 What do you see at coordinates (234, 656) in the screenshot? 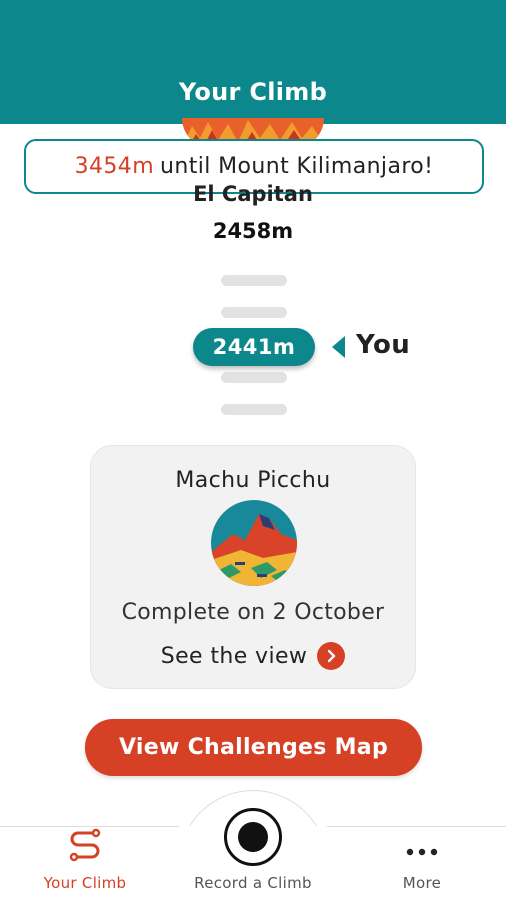
I see `see-the-view-label: See the view` at bounding box center [234, 656].